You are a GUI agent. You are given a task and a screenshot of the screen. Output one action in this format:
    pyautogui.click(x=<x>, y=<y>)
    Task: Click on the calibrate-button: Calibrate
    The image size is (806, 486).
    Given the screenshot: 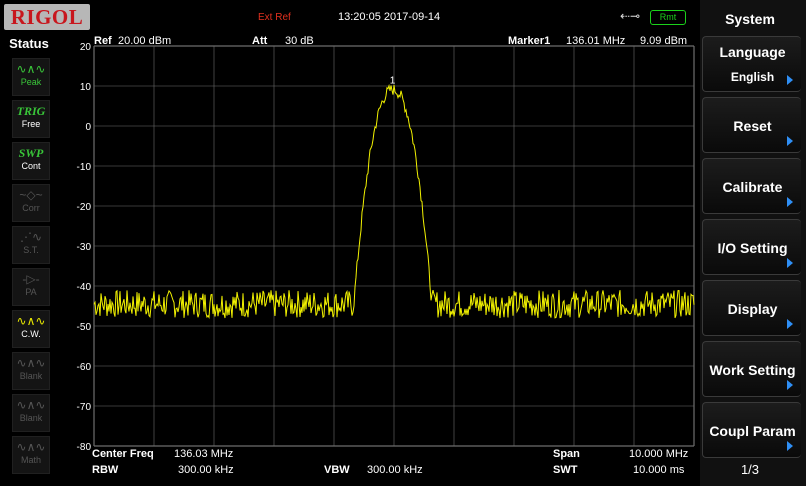 What is the action you would take?
    pyautogui.click(x=751, y=186)
    